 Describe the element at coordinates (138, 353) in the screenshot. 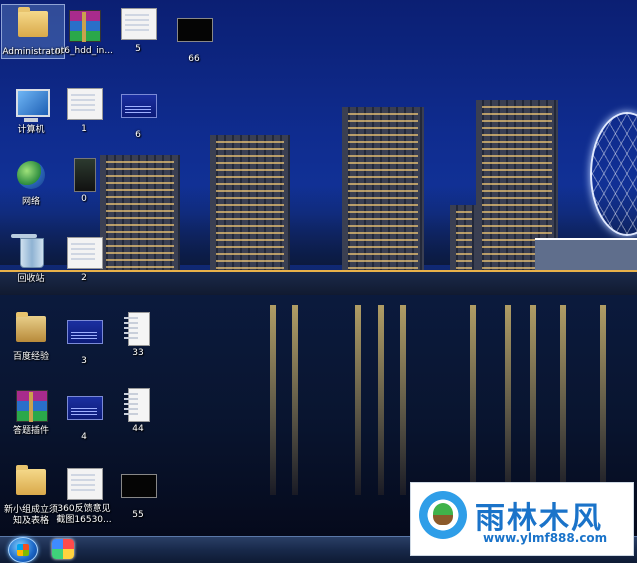

I see `desktop-icon-label: 33` at that location.